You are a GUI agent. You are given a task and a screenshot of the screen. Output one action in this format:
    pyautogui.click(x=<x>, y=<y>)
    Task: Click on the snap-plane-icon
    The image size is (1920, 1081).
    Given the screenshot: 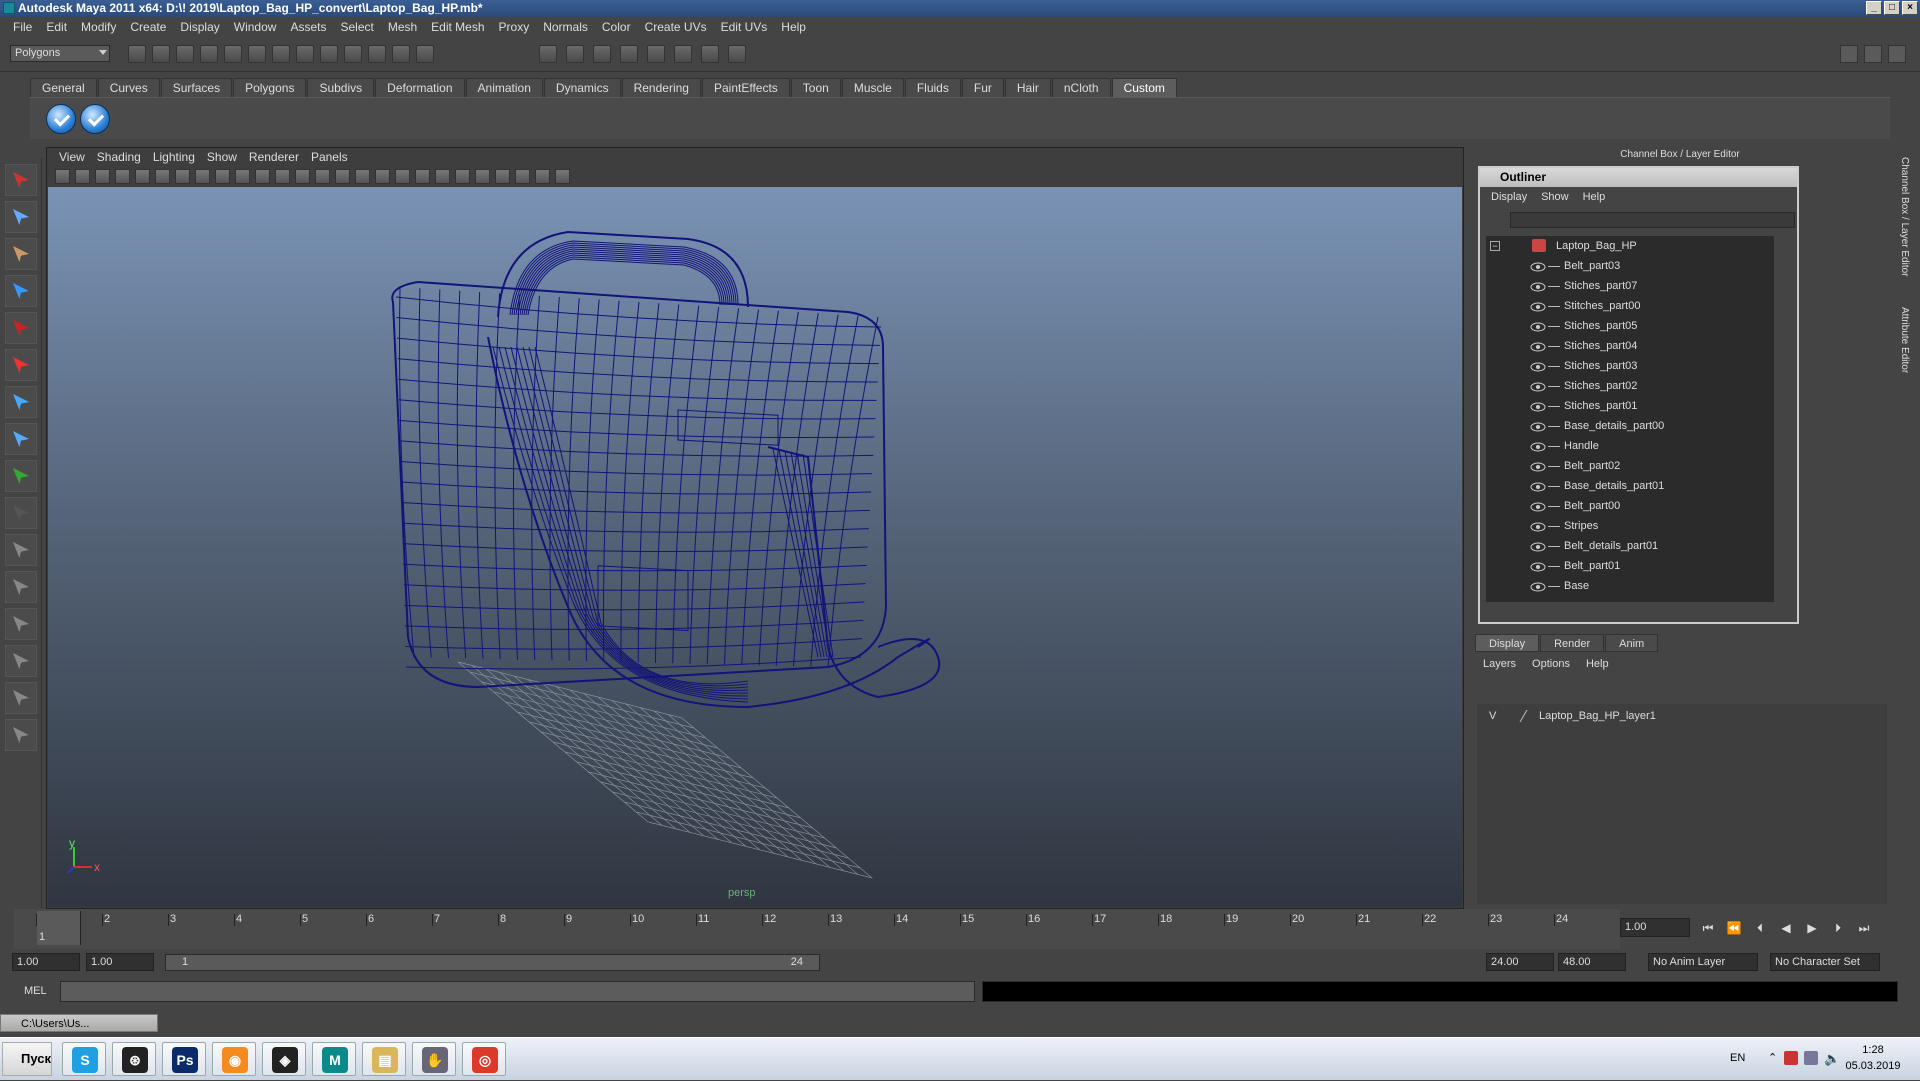 What is the action you would take?
    pyautogui.click(x=377, y=54)
    